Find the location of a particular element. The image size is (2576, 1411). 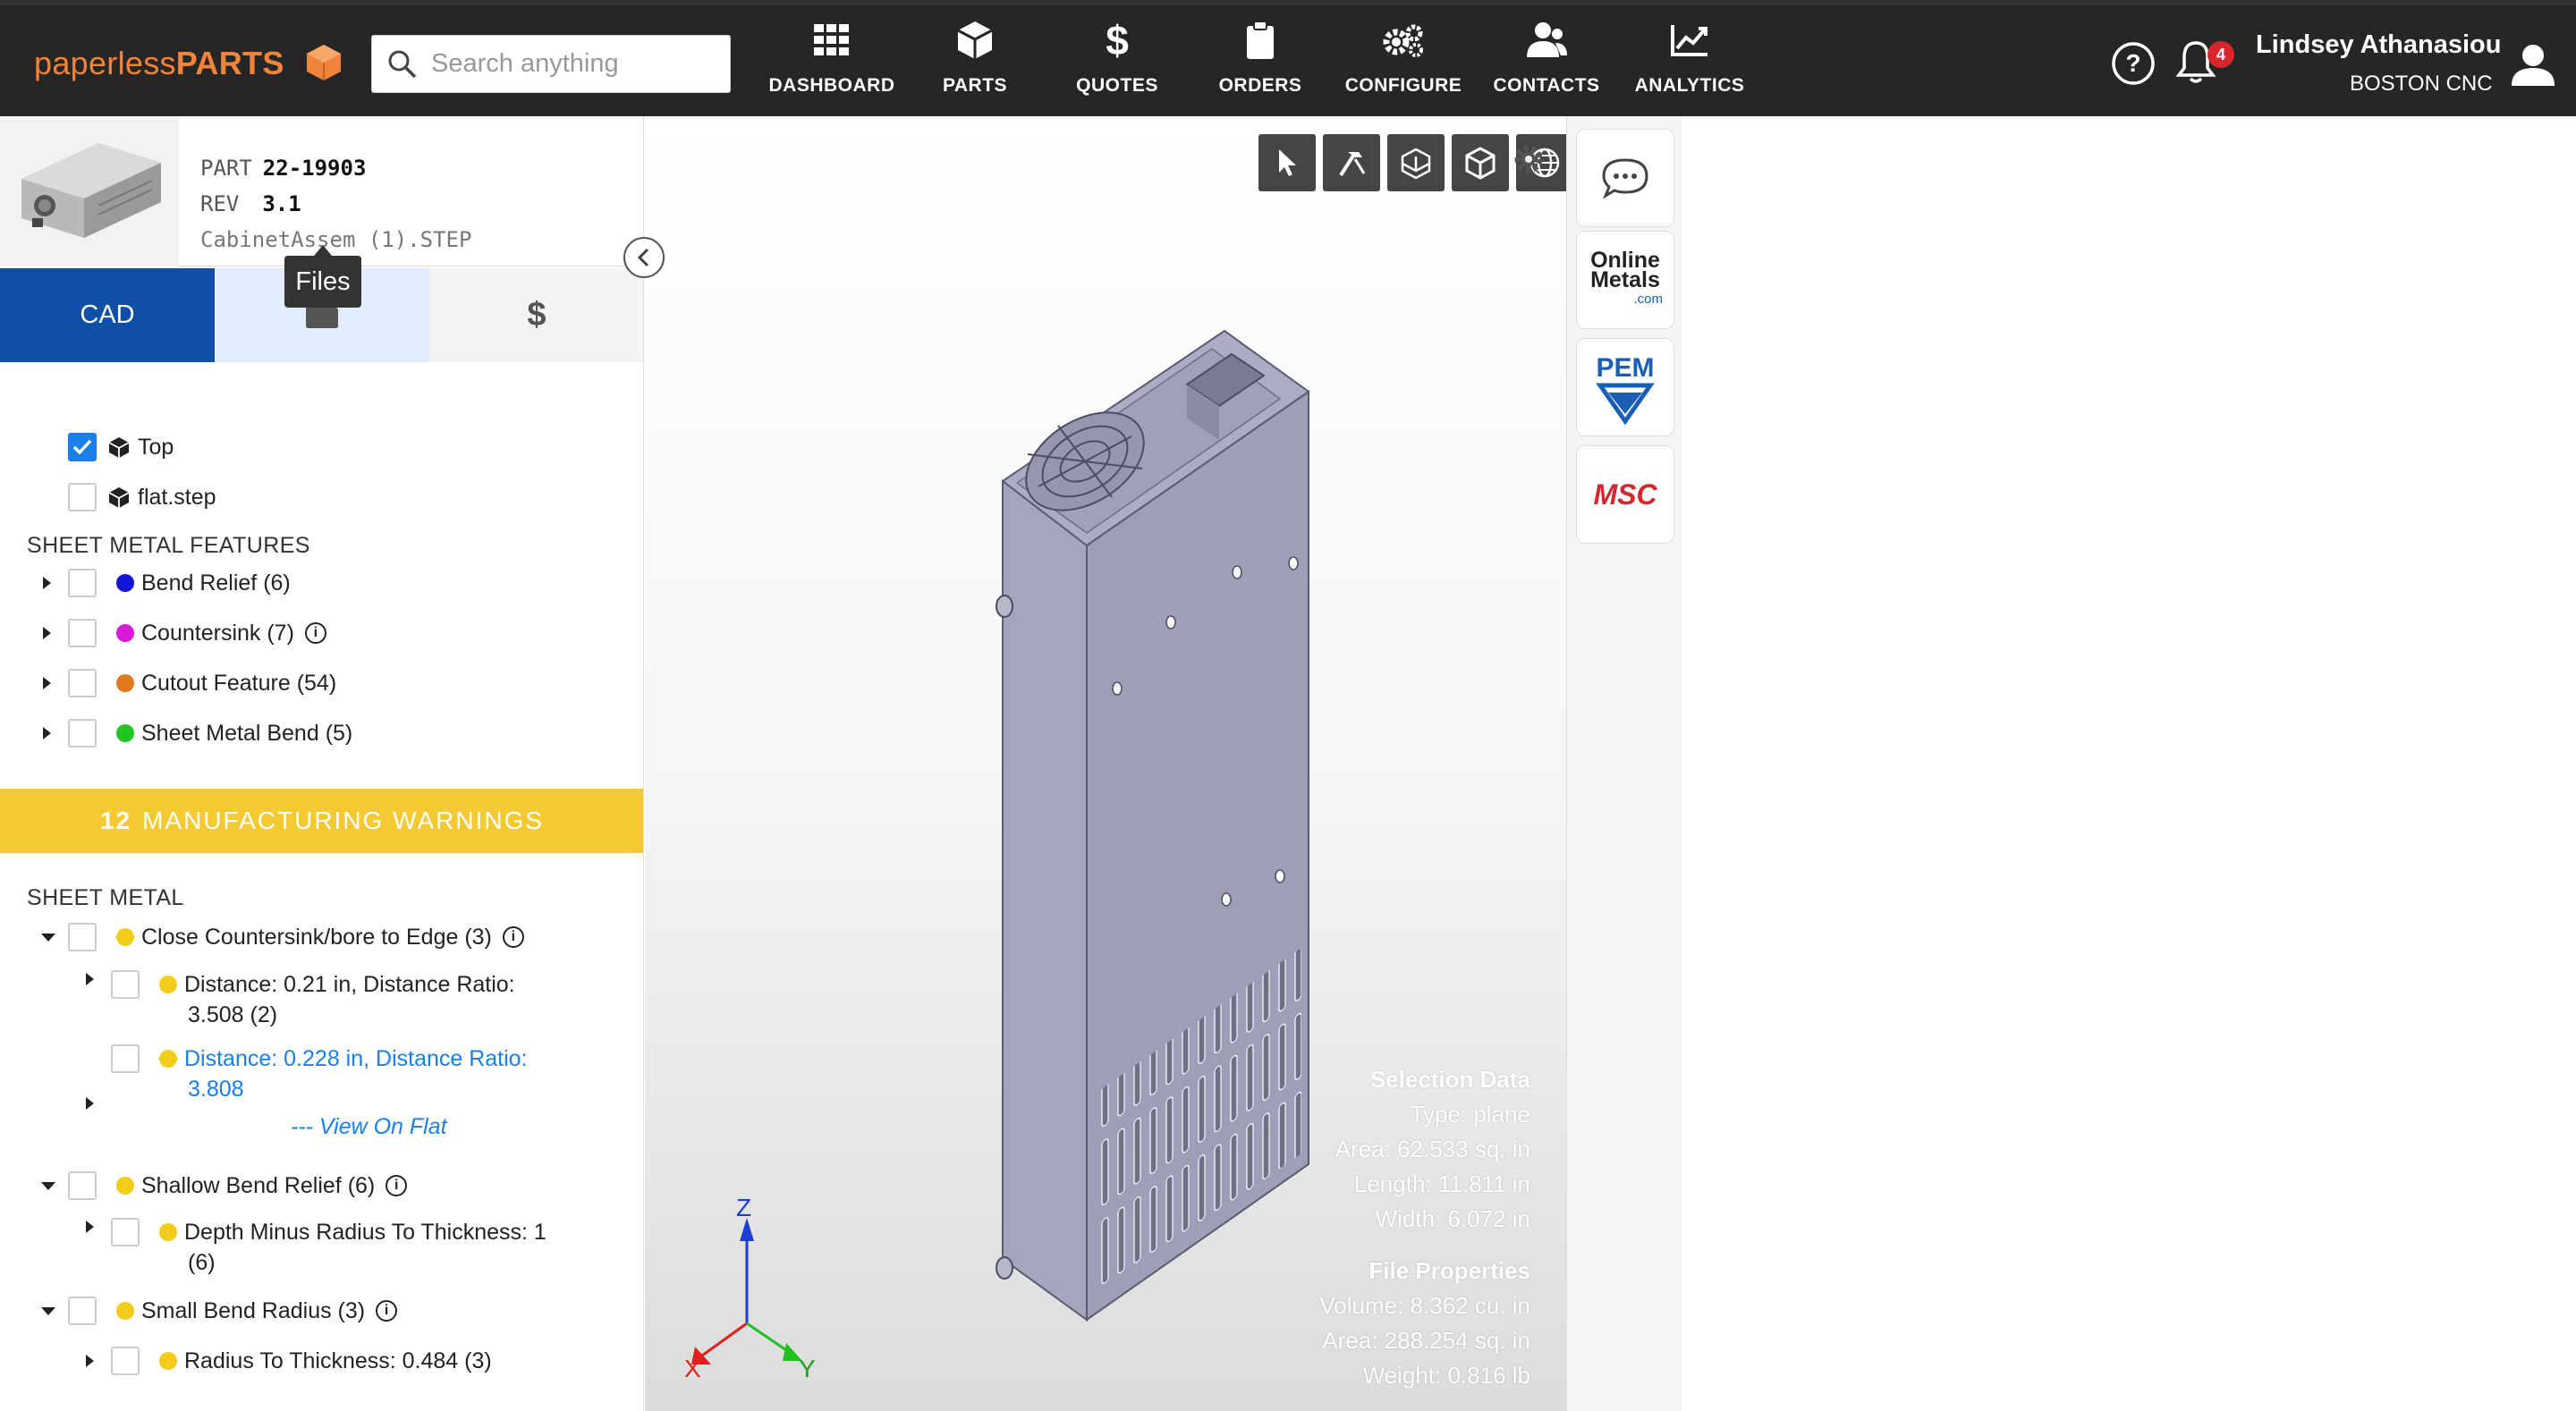

cursor-icon is located at coordinates (1287, 162).